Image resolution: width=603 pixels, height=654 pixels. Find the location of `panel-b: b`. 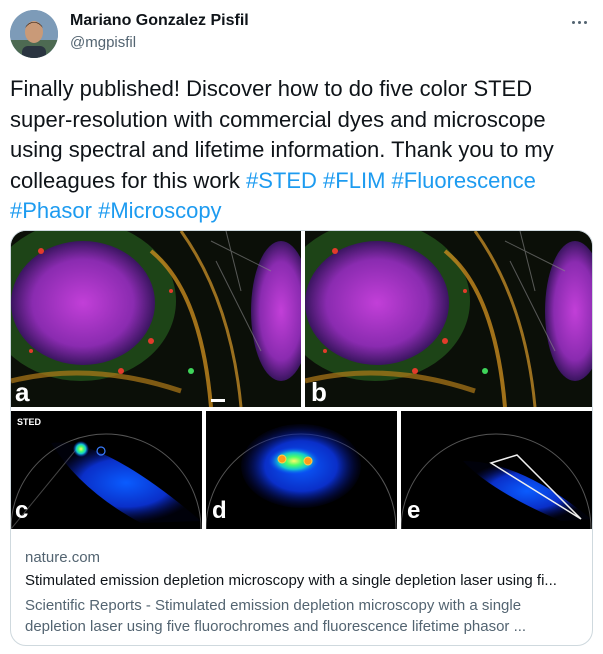

panel-b: b is located at coordinates (448, 319).